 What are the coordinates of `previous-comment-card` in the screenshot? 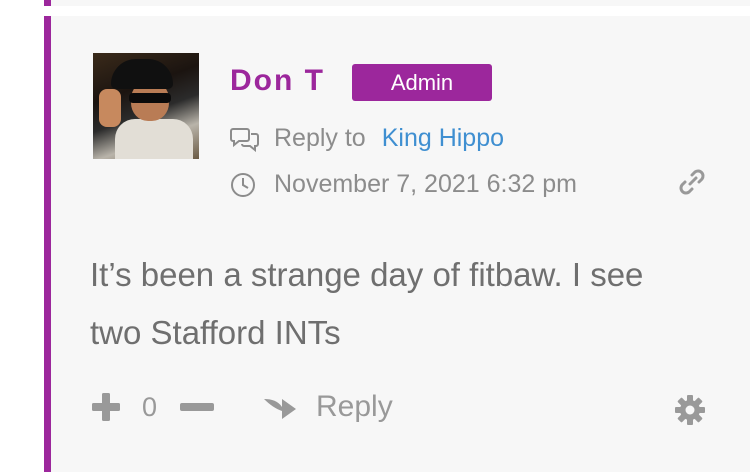 It's located at (397, 3).